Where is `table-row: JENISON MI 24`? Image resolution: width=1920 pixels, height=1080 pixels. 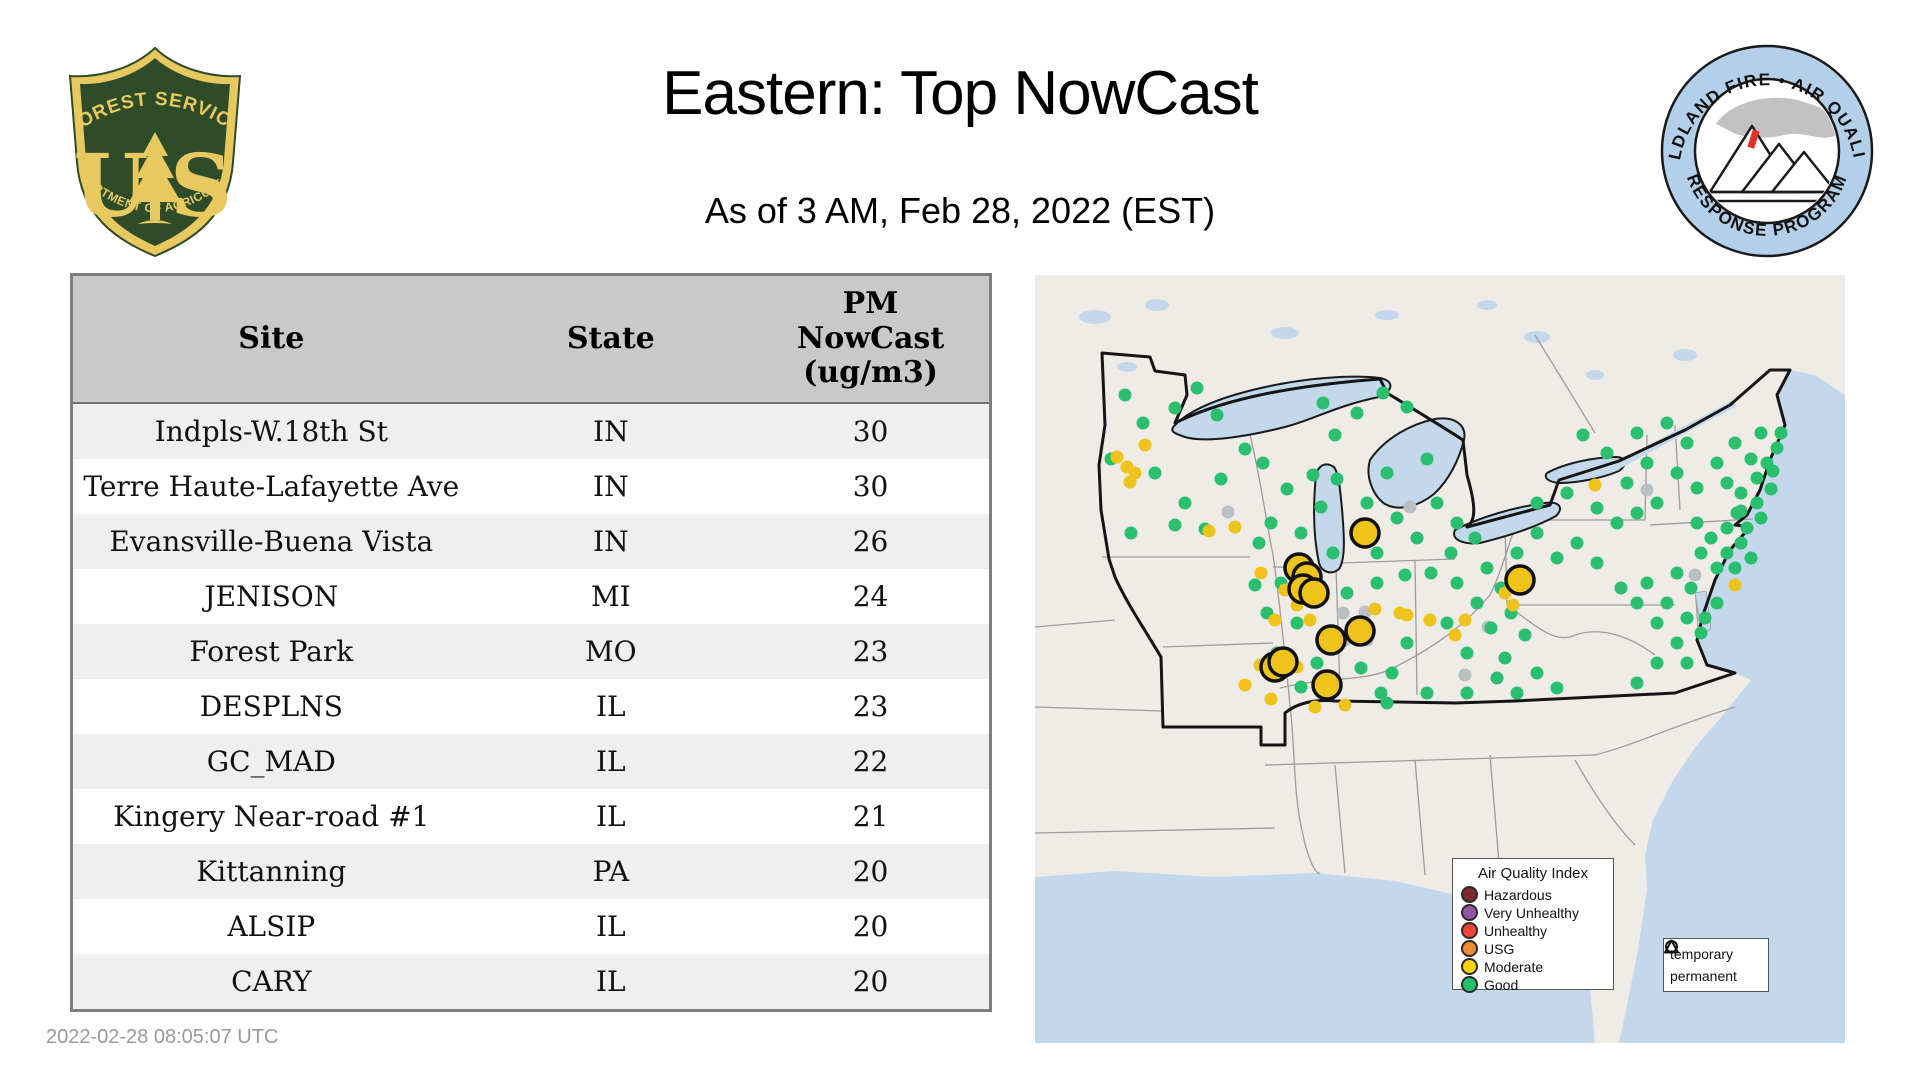
table-row: JENISON MI 24 is located at coordinates (531, 596).